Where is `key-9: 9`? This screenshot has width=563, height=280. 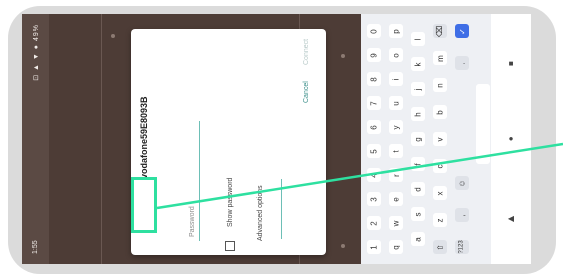
key-9: 9 is located at coordinates (374, 55).